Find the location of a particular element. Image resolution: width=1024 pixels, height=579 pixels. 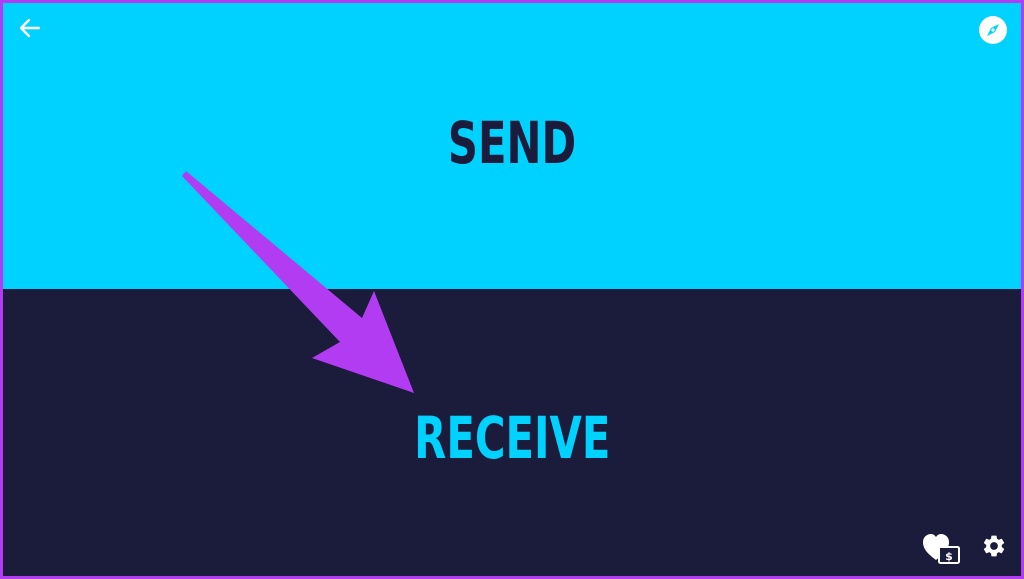

back-arrow-icon is located at coordinates (30, 28).